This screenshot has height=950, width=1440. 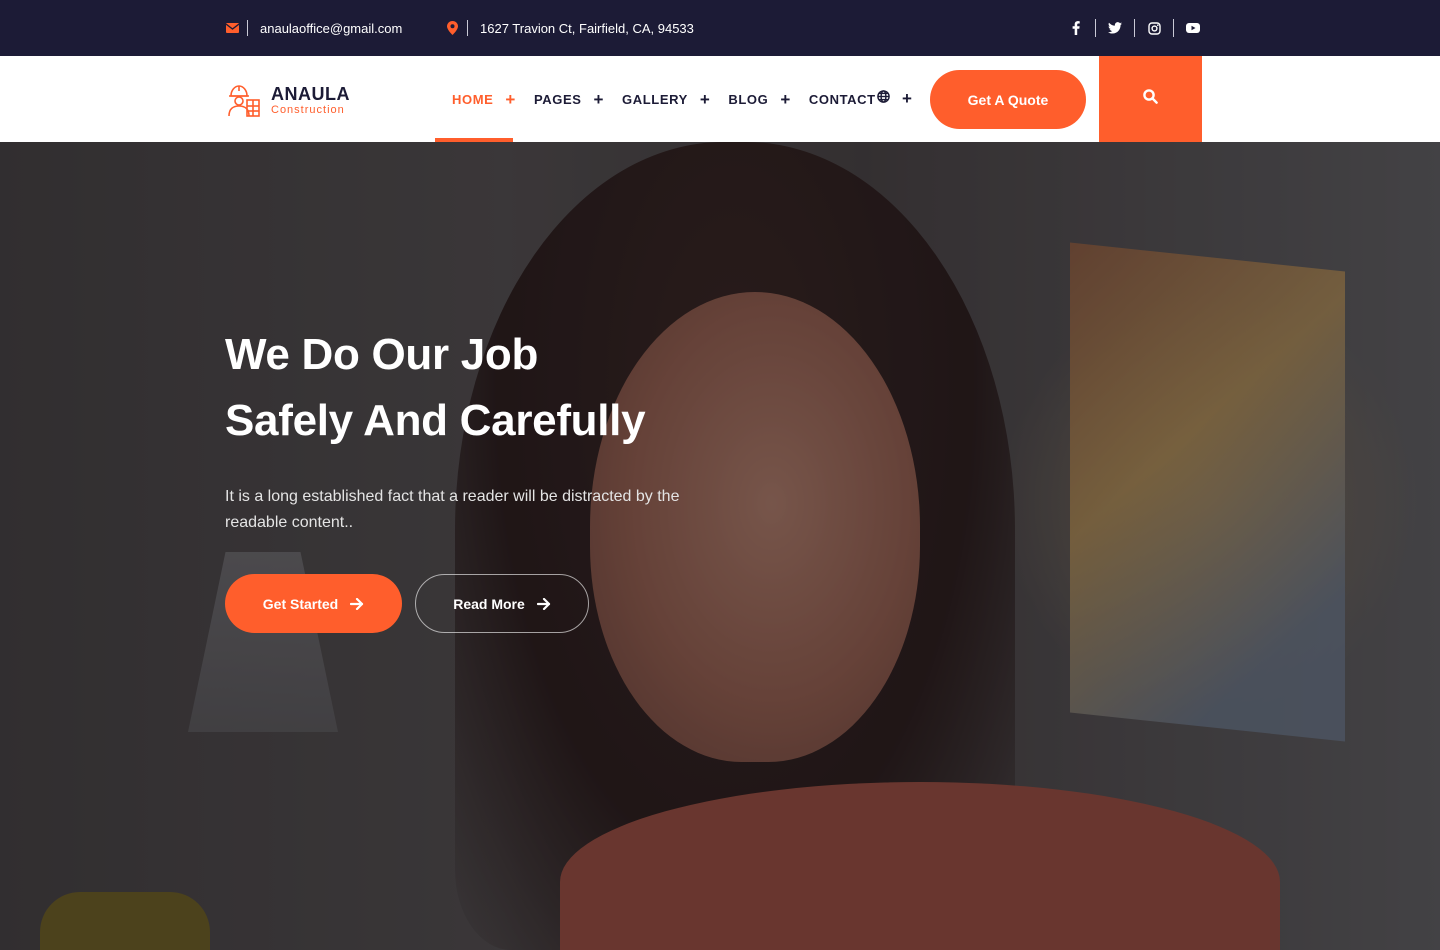 I want to click on nav-item-gallery: GALLERY +, so click(x=666, y=99).